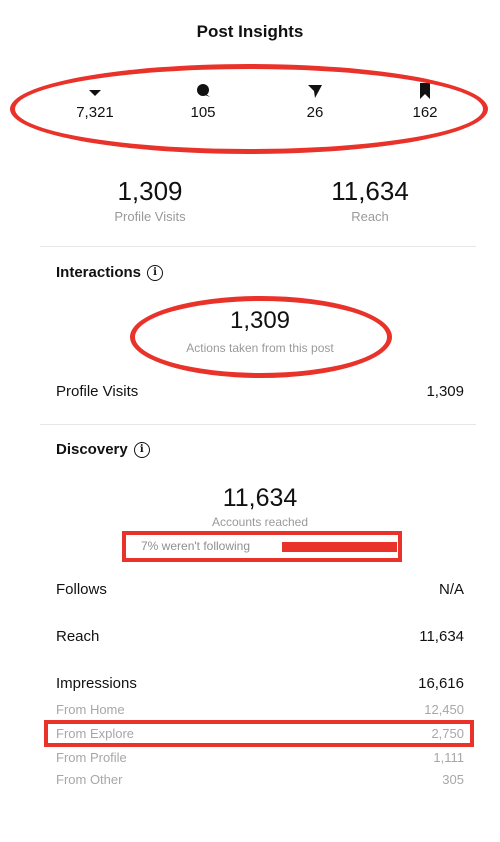  Describe the element at coordinates (453, 779) in the screenshot. I see `row-value: 305` at that location.